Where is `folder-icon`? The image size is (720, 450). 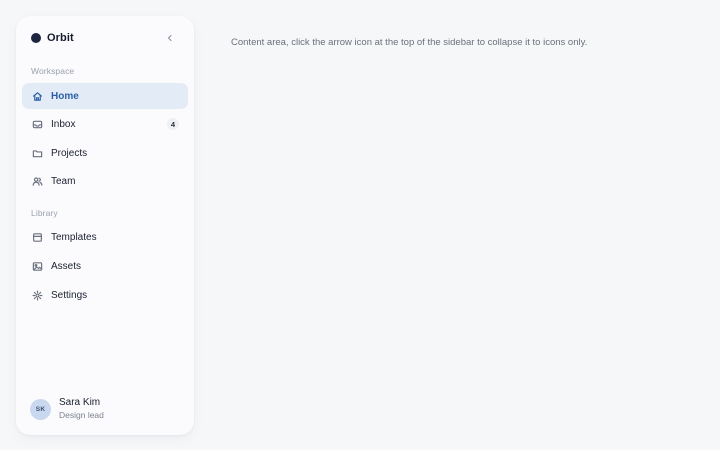 folder-icon is located at coordinates (37, 153).